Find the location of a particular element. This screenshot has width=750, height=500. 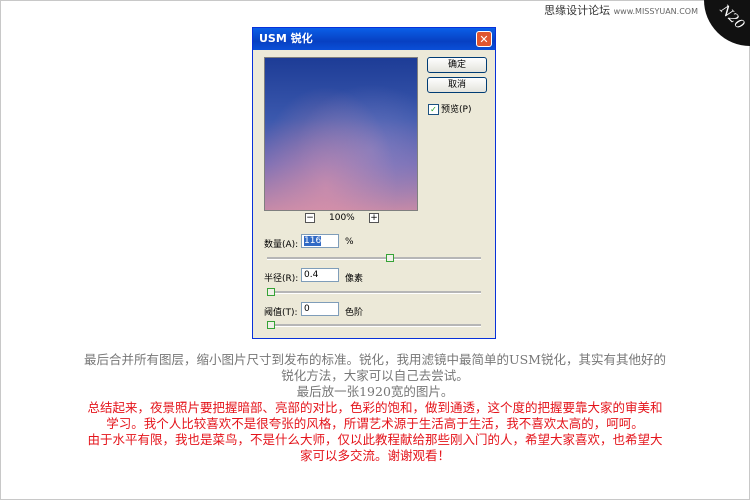

radius-slider is located at coordinates (374, 292).